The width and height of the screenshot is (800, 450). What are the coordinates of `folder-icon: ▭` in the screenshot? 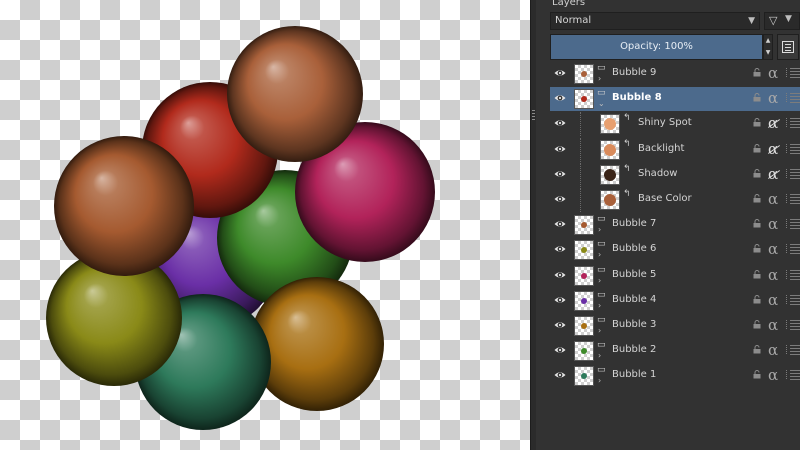 It's located at (601, 68).